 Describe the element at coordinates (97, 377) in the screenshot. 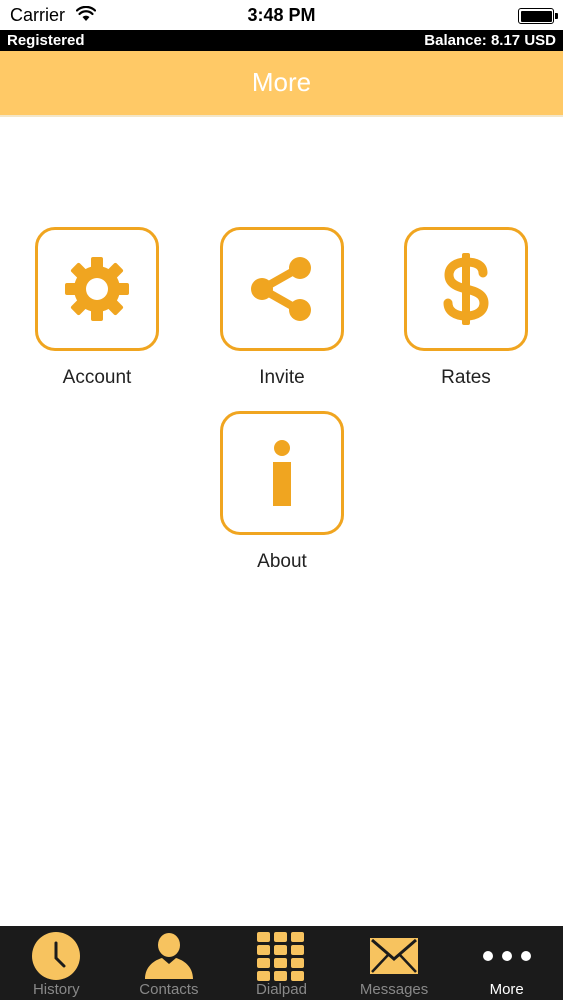

I see `account-label: Account` at that location.